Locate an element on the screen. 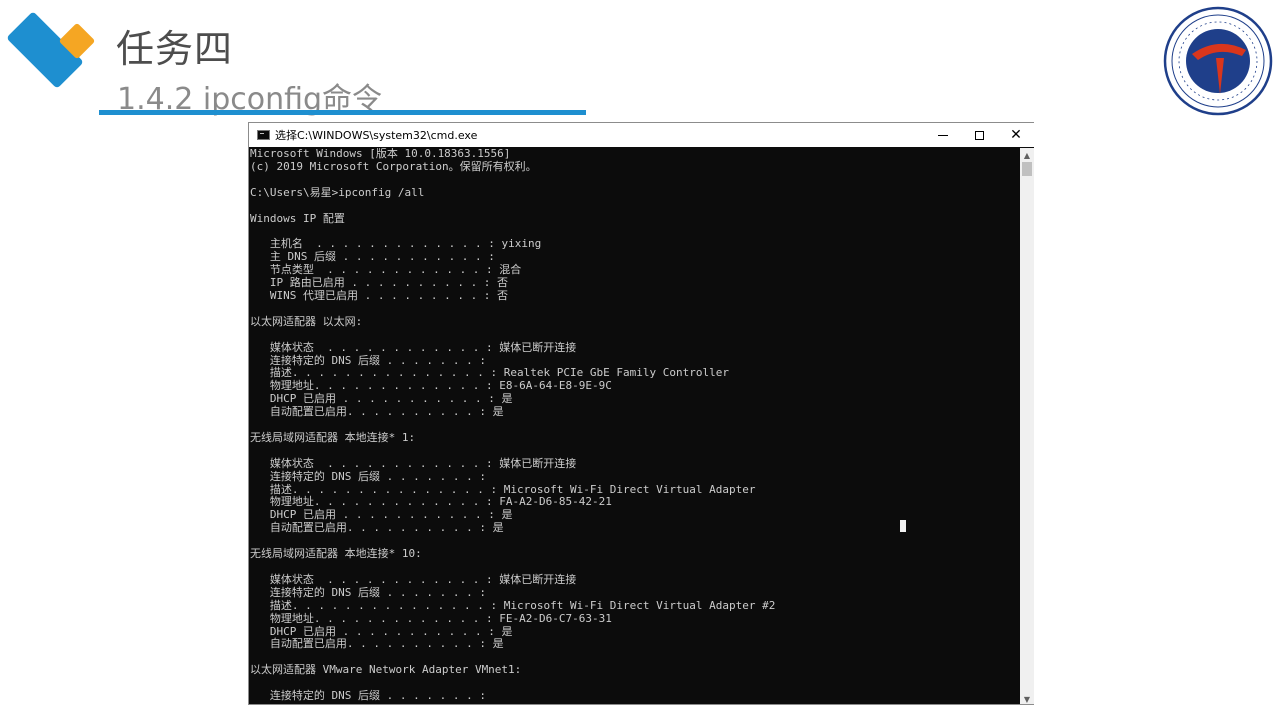  console-line: 无线局域网适配器 本地连接* 10: is located at coordinates (336, 554).